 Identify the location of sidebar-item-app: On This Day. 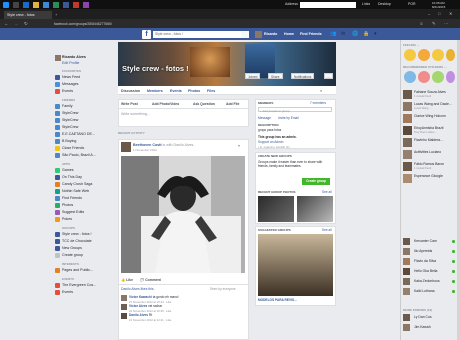
(72, 177).